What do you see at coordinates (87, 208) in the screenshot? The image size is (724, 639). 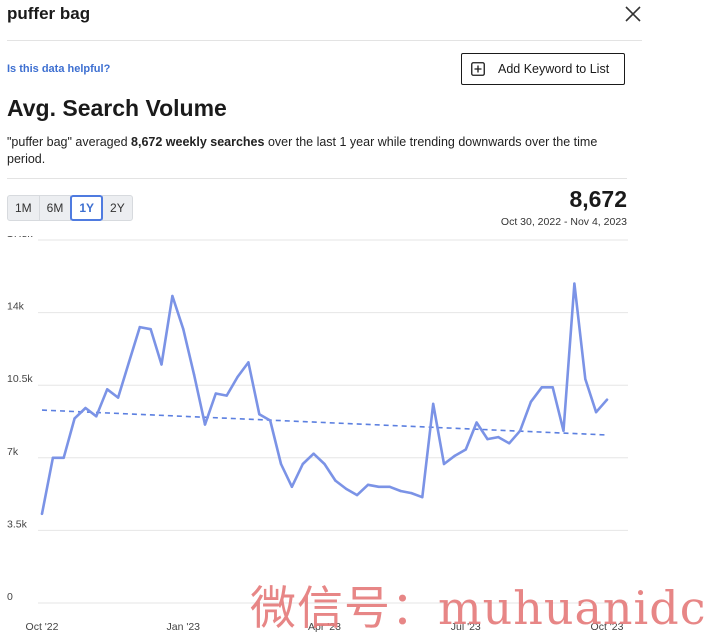 I see `tab-1y: 1Y` at bounding box center [87, 208].